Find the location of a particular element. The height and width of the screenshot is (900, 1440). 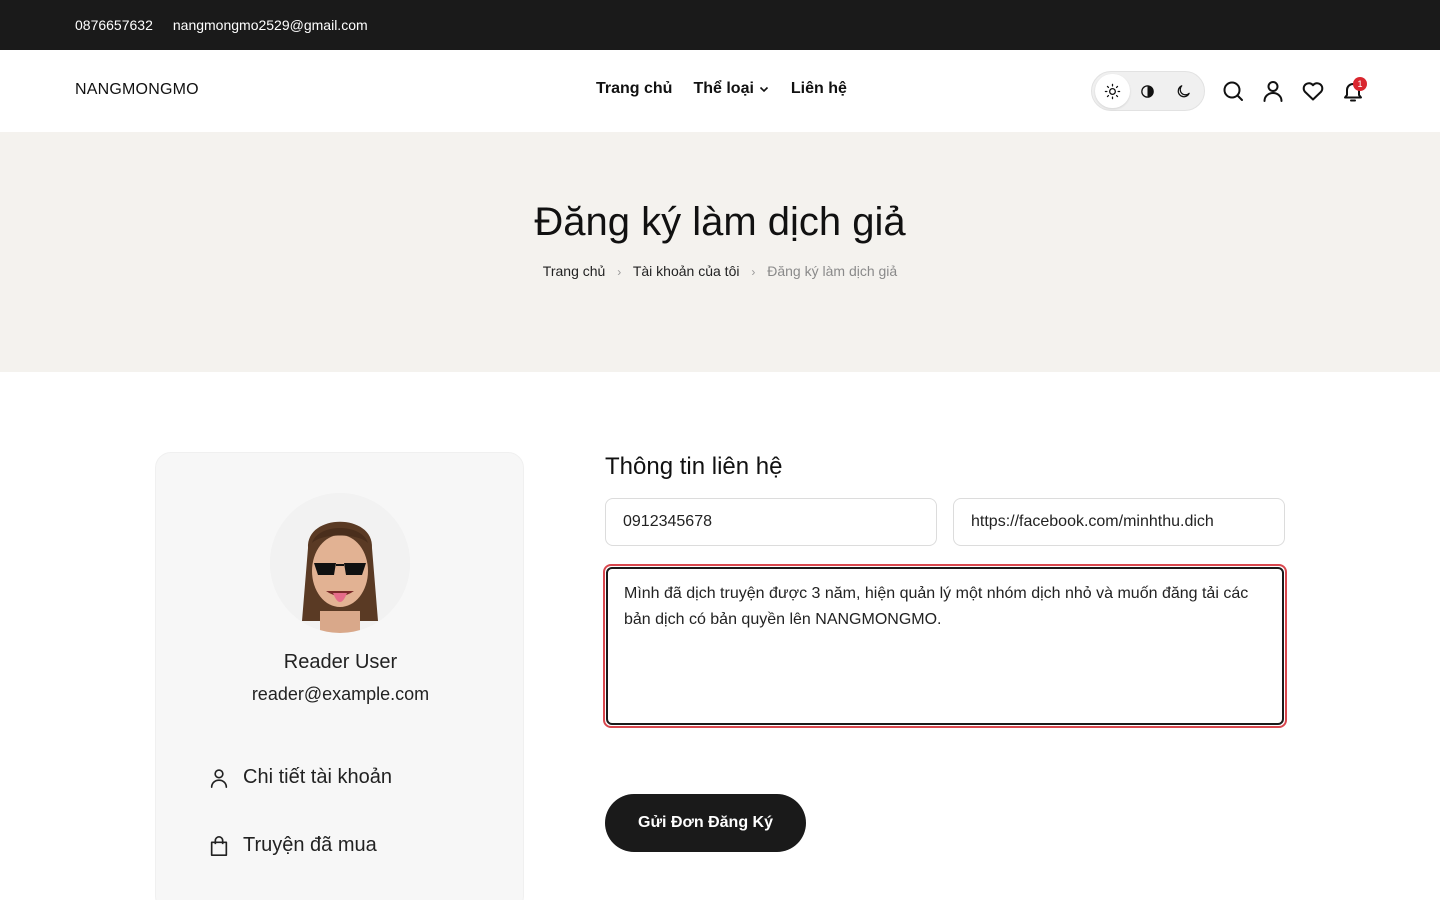

auto-theme-button is located at coordinates (1147, 91).